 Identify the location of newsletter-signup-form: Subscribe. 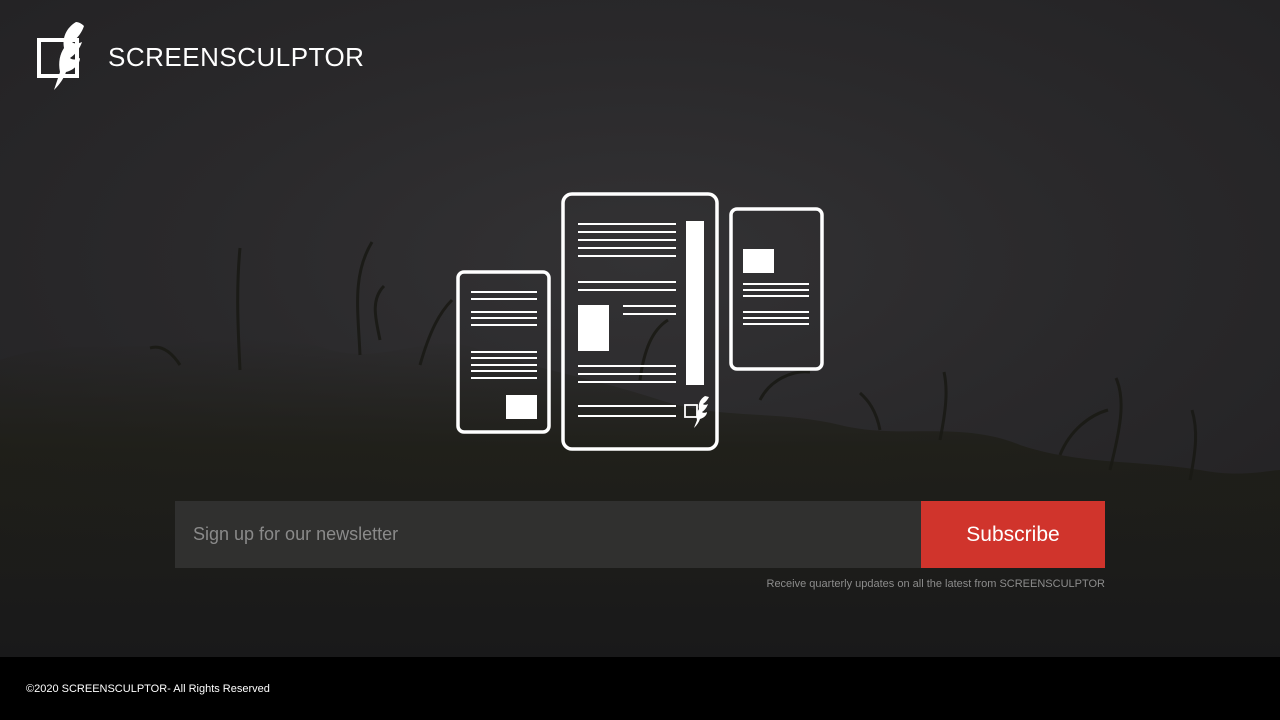
(640, 534).